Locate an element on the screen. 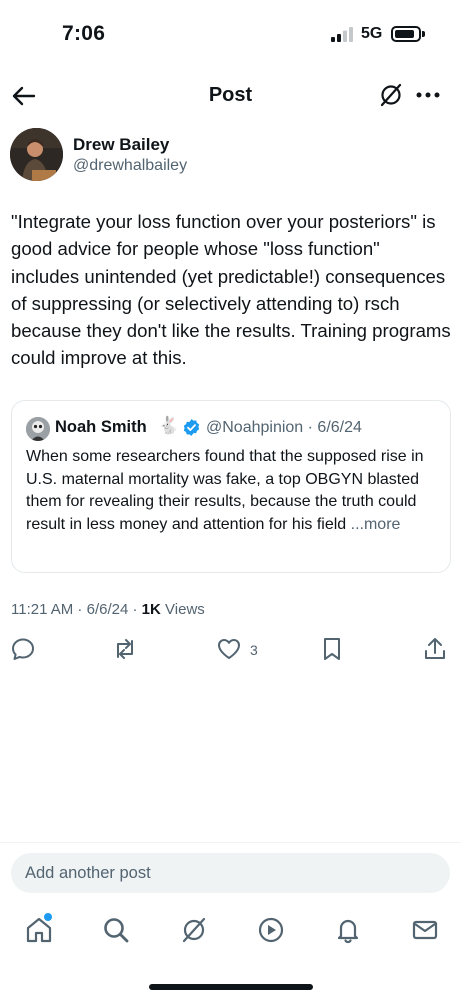 This screenshot has height=1000, width=461. quote-rabbit-emoji: 🐇 is located at coordinates (169, 425).